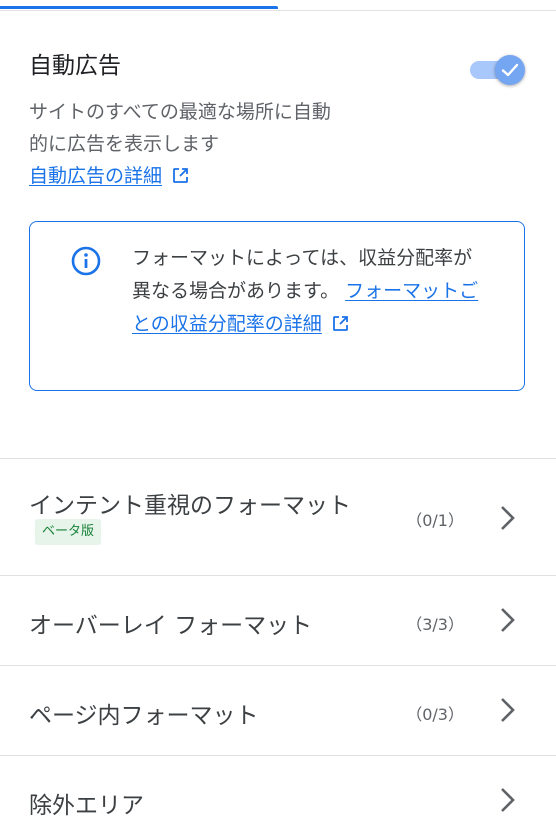 The width and height of the screenshot is (556, 820). What do you see at coordinates (278, 710) in the screenshot?
I see `list-item-in-page-formats: ページ内フォーマット （0/3）` at bounding box center [278, 710].